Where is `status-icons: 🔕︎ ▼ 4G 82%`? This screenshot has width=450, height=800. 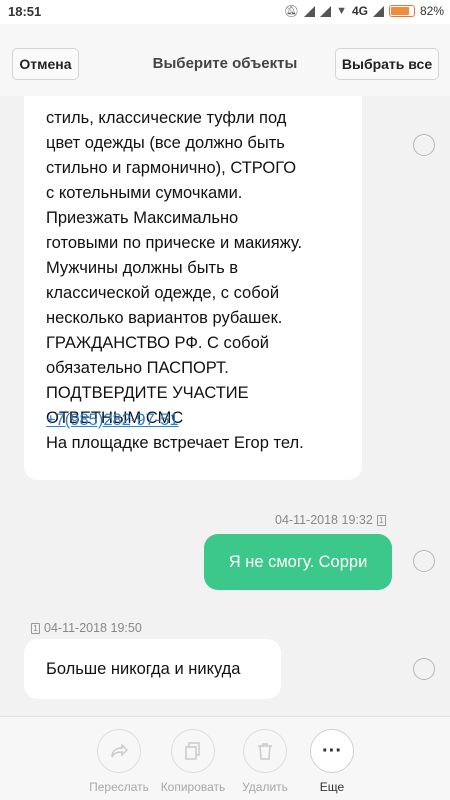 status-icons: 🔕︎ ▼ 4G 82% is located at coordinates (364, 11).